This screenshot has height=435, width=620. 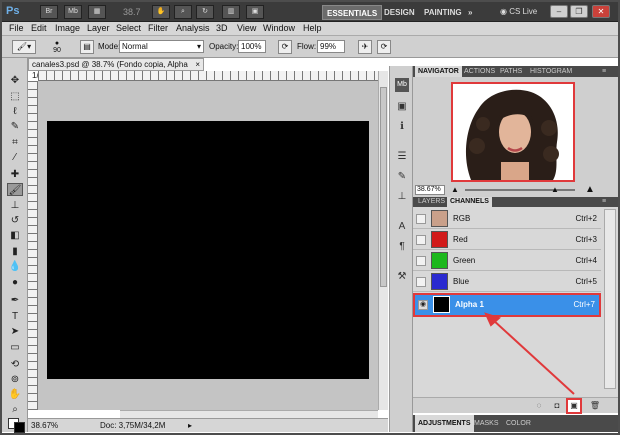 What do you see at coordinates (15, 174) in the screenshot?
I see `healing-brush-tool-icon: ✚` at bounding box center [15, 174].